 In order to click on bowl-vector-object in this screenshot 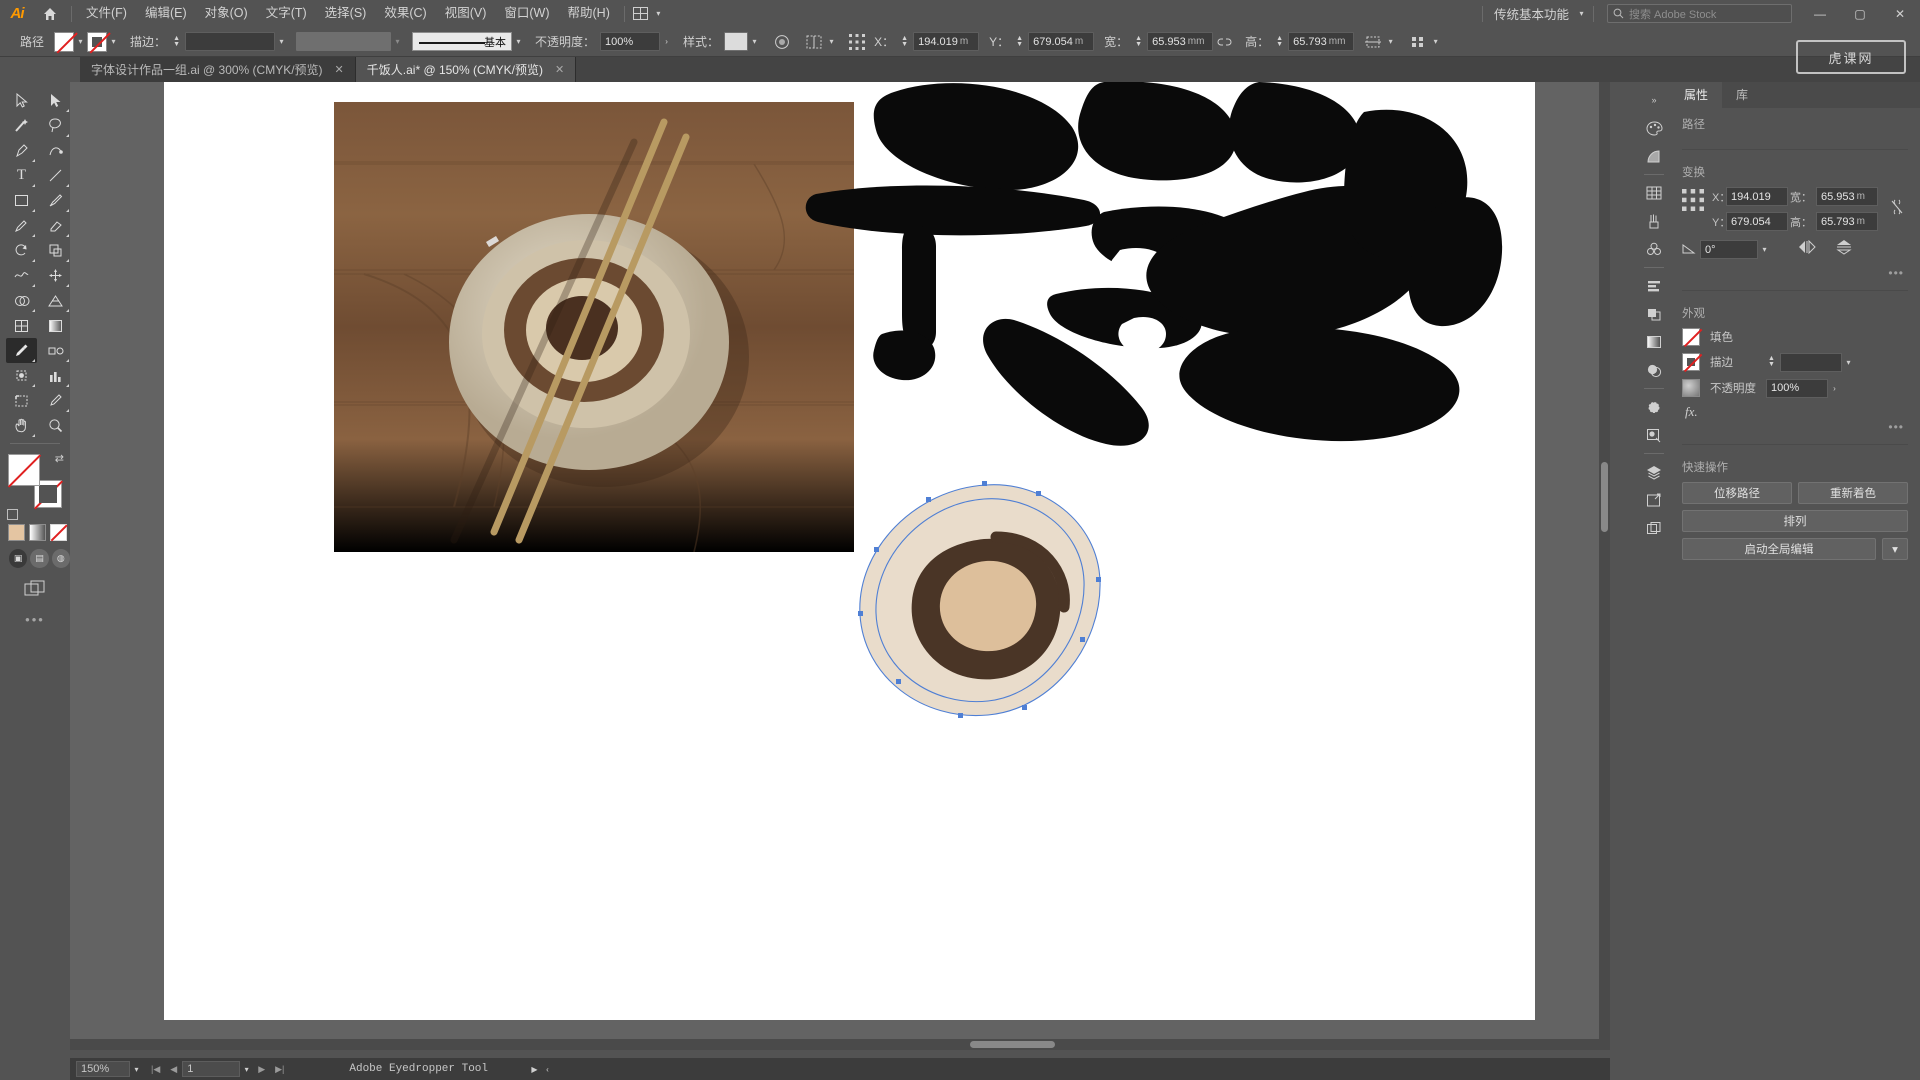, I will do `click(986, 609)`.